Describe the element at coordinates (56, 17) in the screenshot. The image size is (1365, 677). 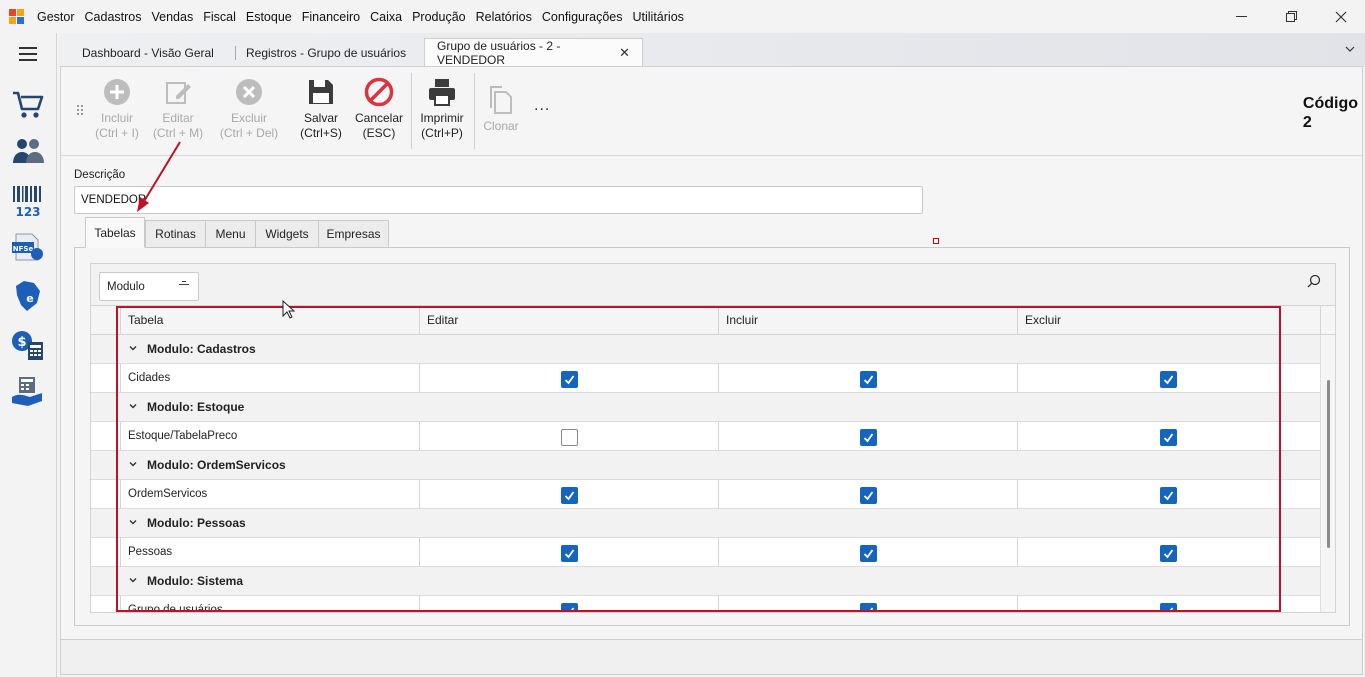
I see `menu-gestor: Gestor` at that location.